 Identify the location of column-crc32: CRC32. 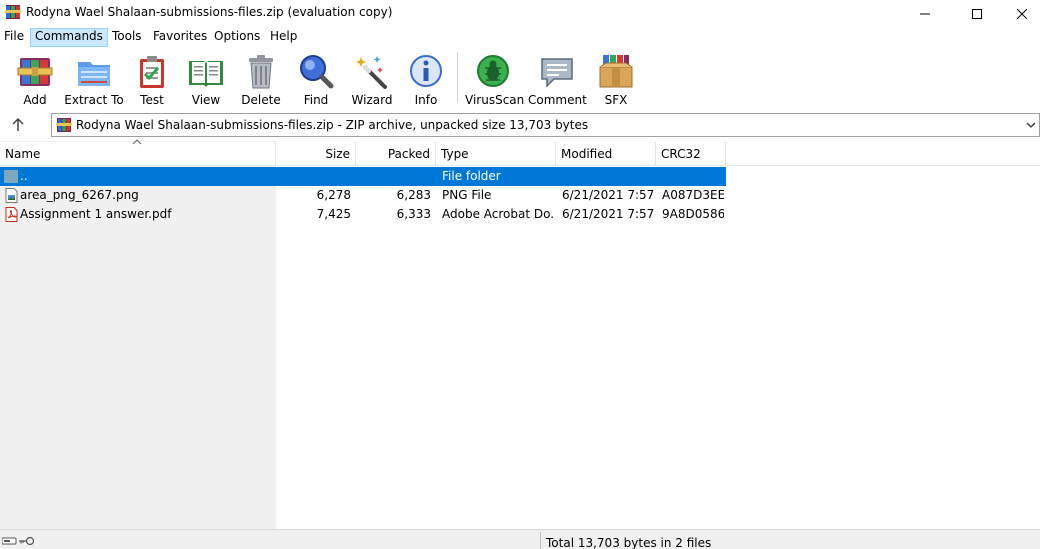
(691, 154).